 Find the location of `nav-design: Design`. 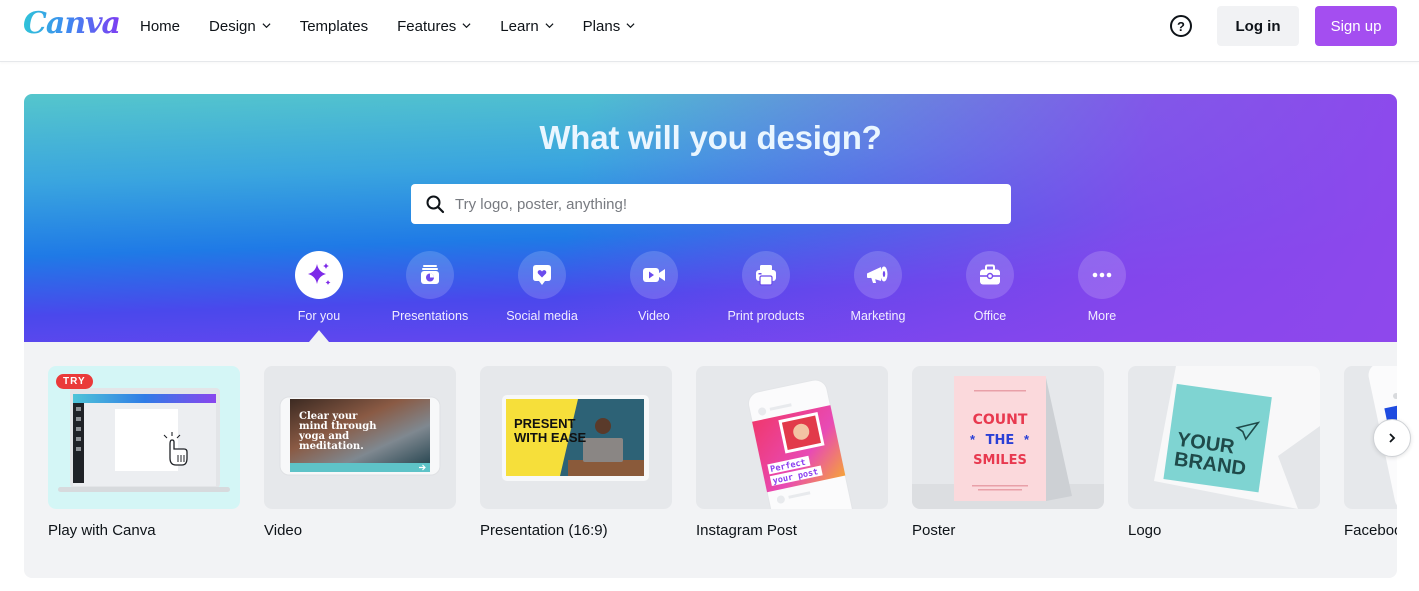

nav-design: Design is located at coordinates (240, 26).